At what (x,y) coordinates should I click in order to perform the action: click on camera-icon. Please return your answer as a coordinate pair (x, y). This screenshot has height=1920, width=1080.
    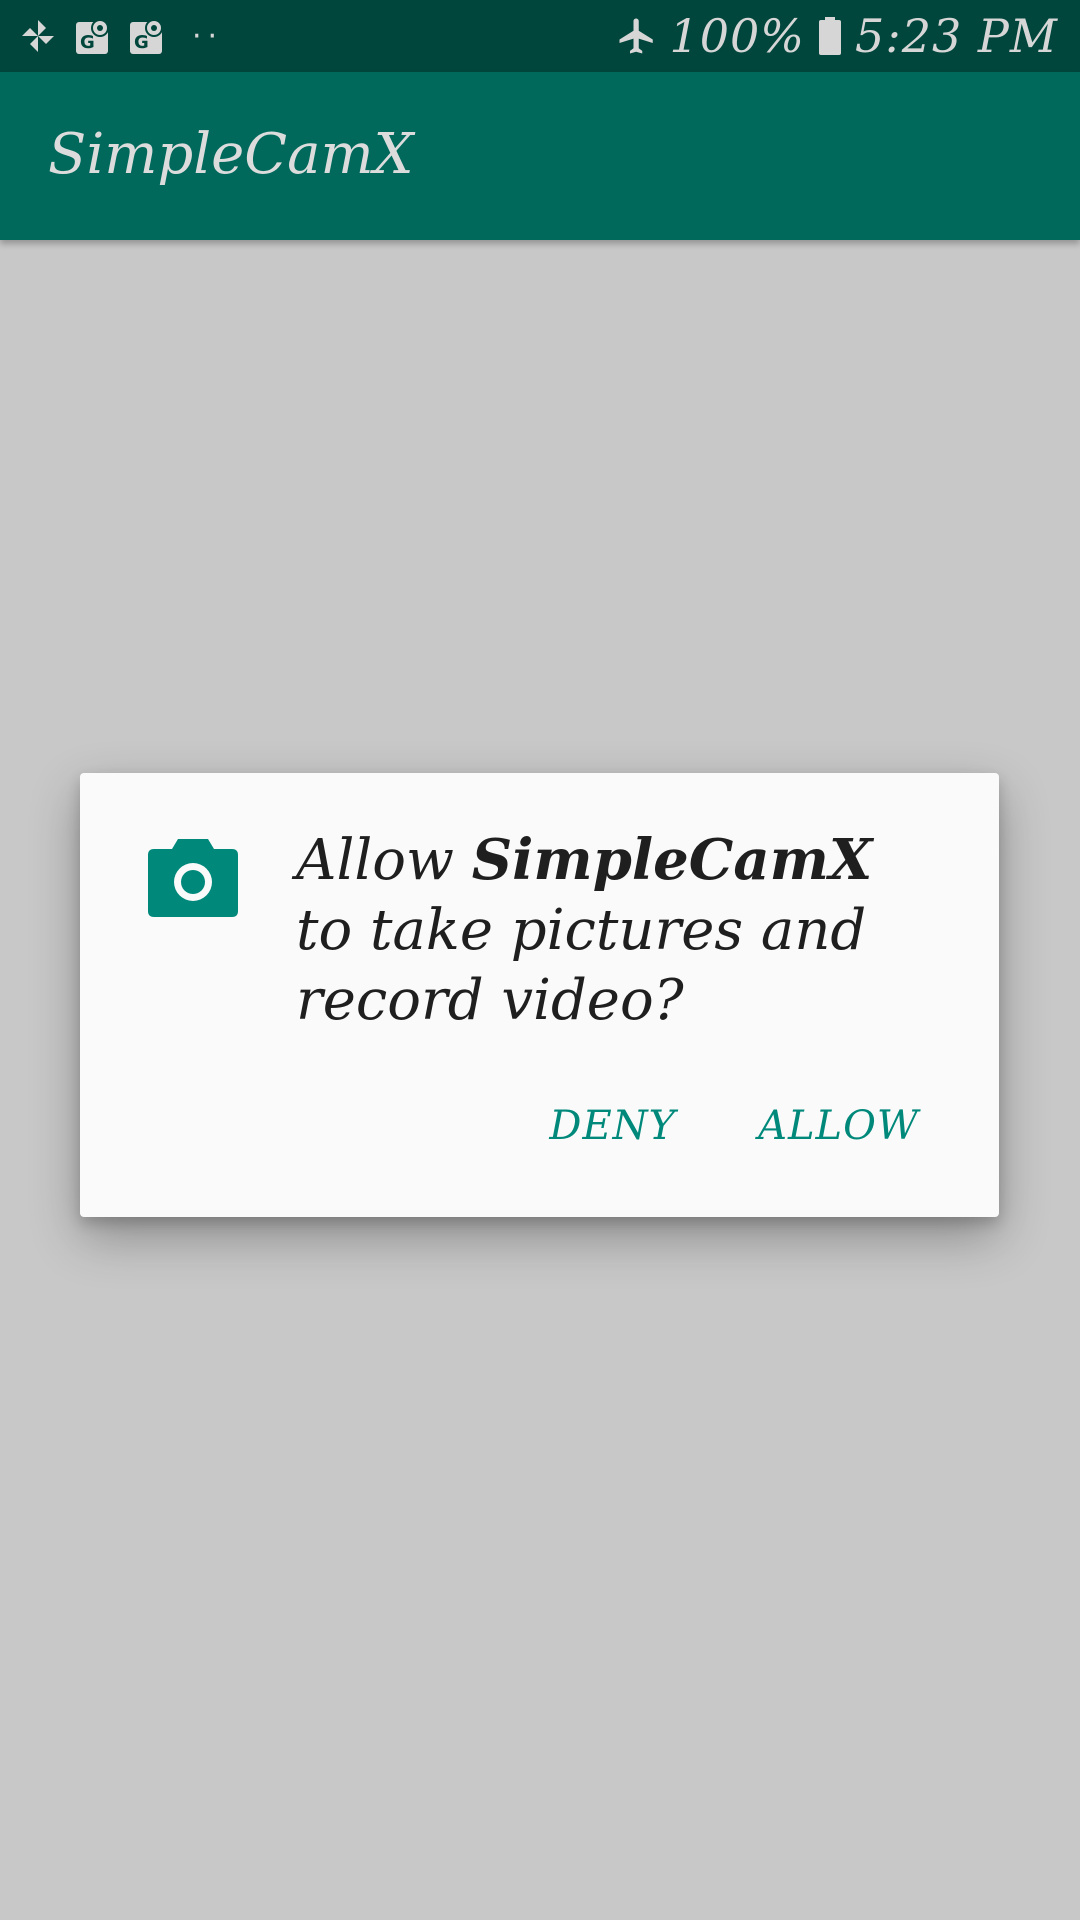
    Looking at the image, I should click on (193, 876).